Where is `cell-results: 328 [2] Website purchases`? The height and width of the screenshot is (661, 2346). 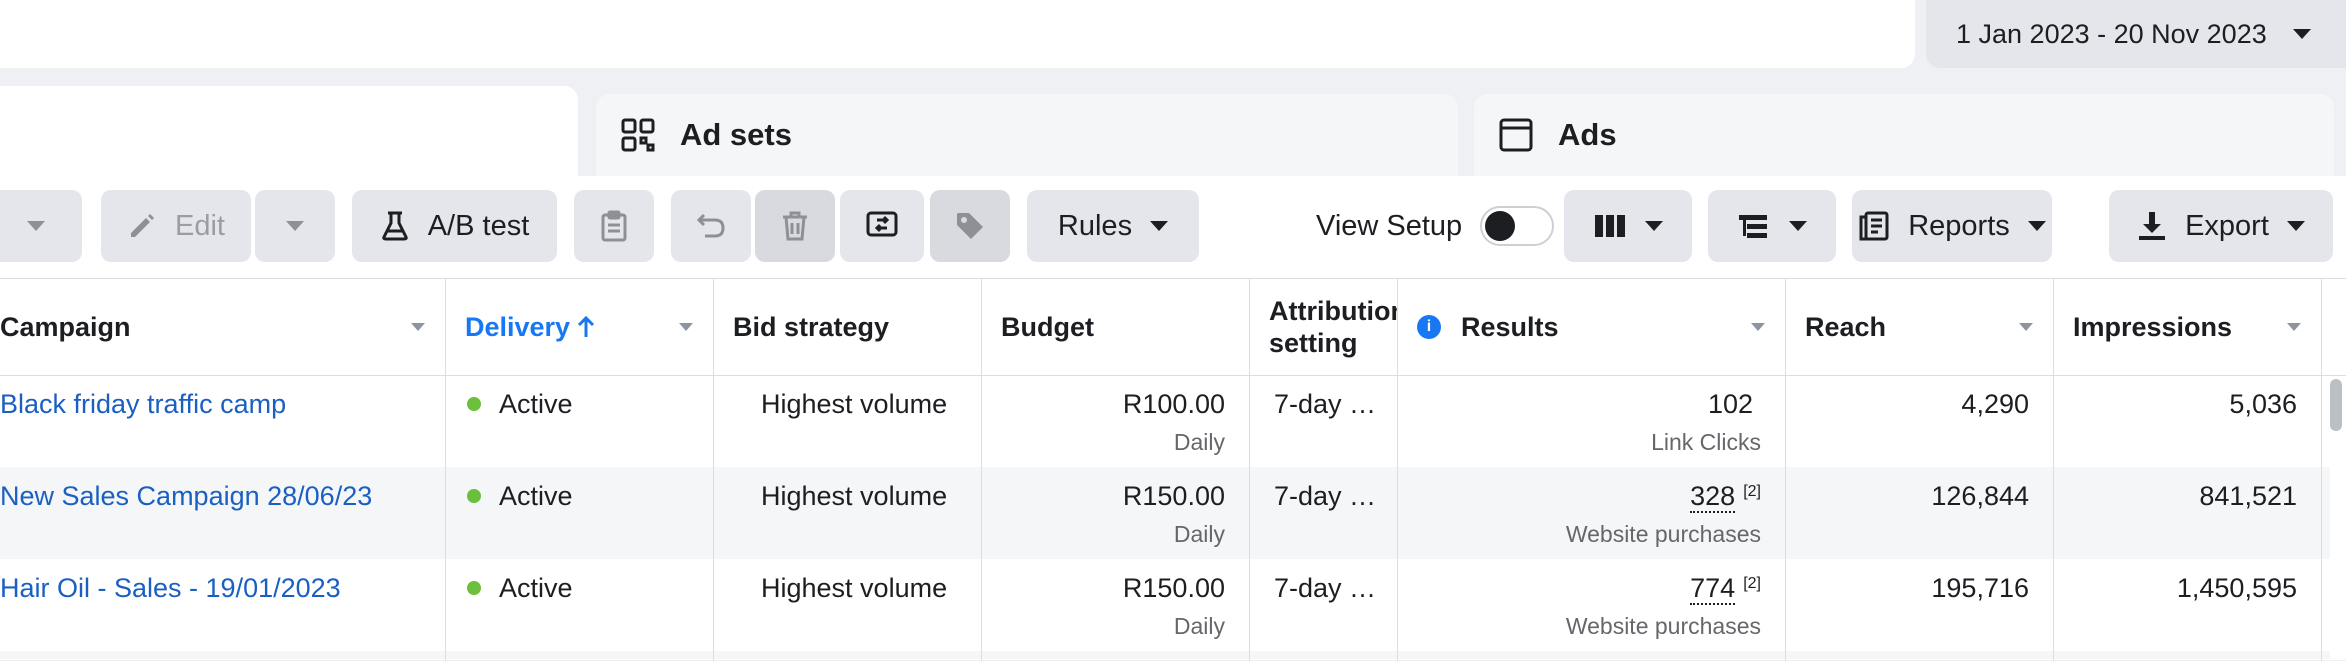 cell-results: 328 [2] Website purchases is located at coordinates (1591, 513).